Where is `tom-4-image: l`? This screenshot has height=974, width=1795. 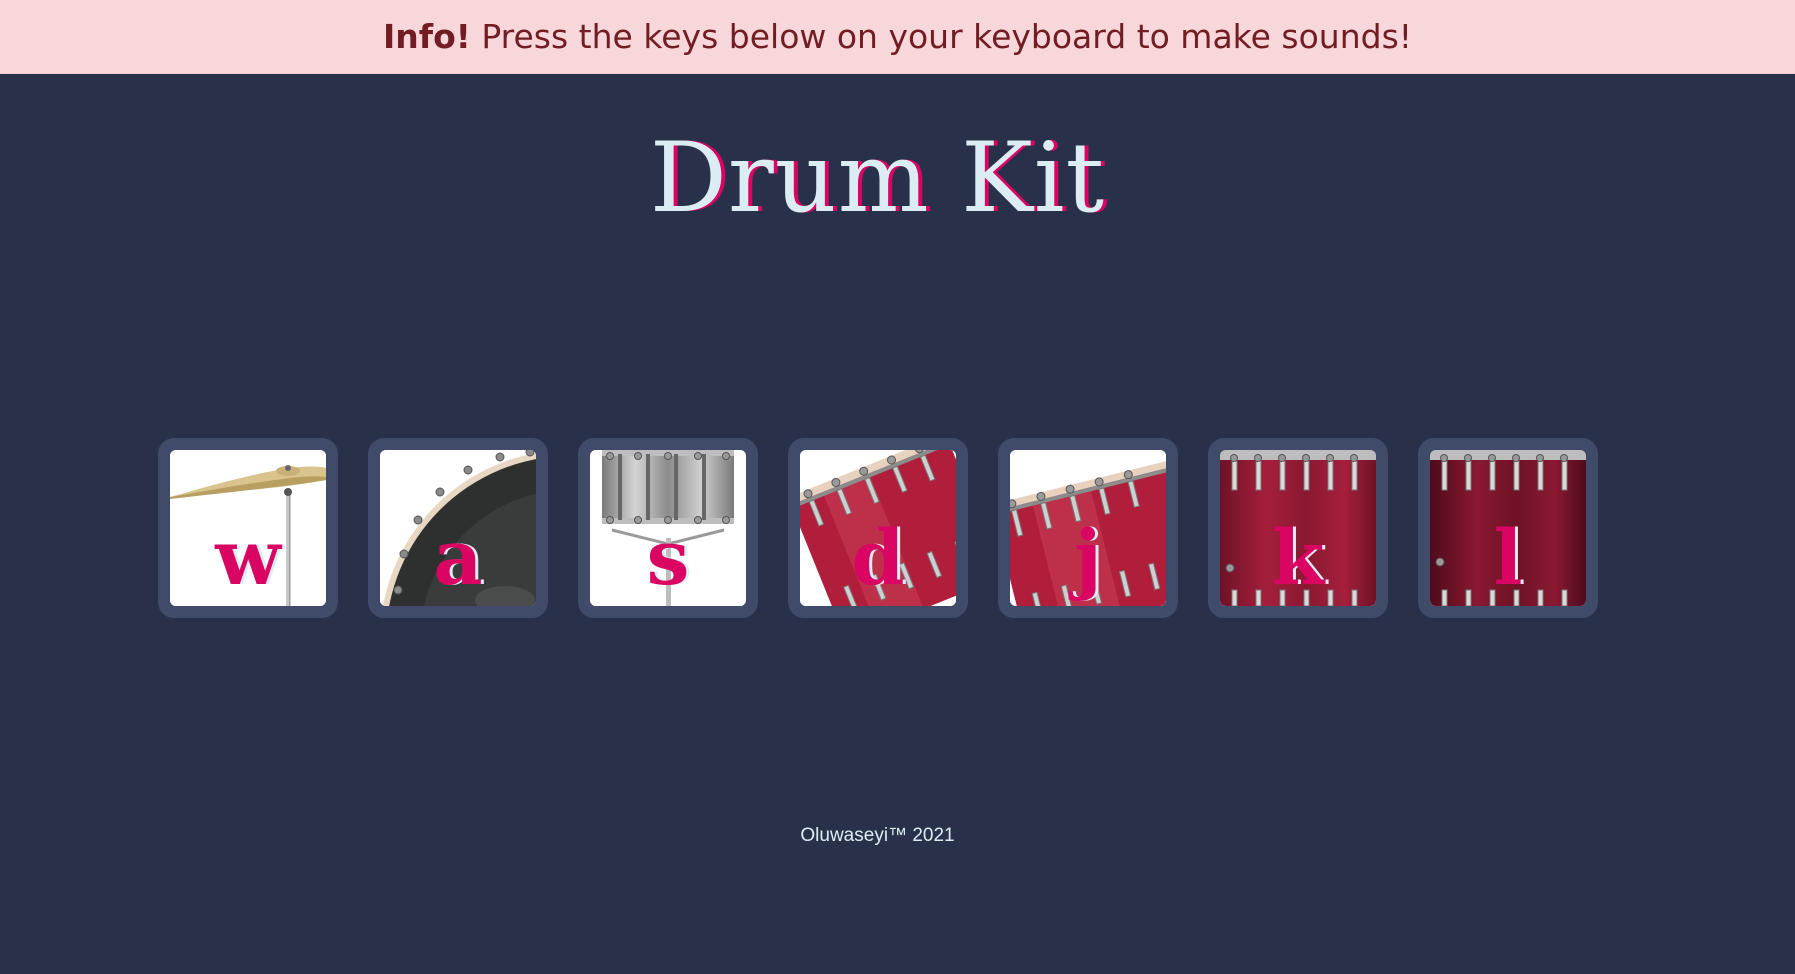 tom-4-image: l is located at coordinates (1508, 528).